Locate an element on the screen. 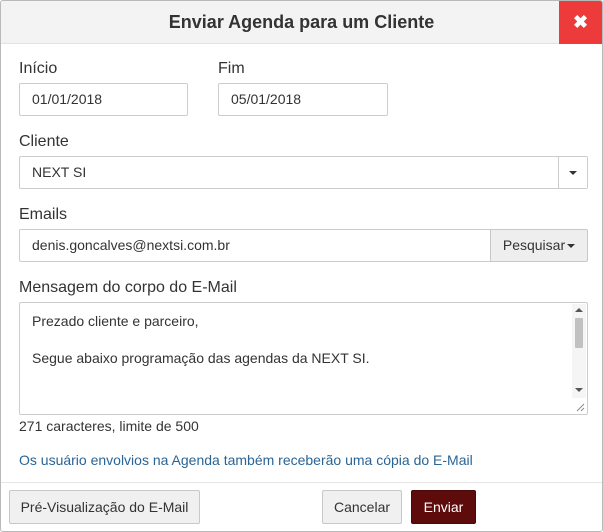  character-counter: 271 caracteres, limite de 500 is located at coordinates (109, 426).